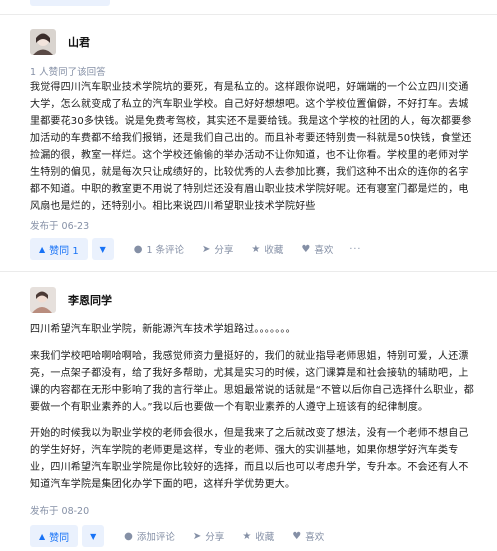 The width and height of the screenshot is (497, 551). I want to click on comment-label: 添加评论, so click(155, 537).